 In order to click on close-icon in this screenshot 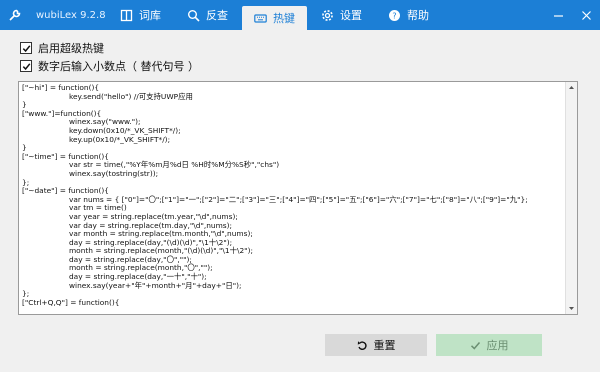, I will do `click(586, 15)`.